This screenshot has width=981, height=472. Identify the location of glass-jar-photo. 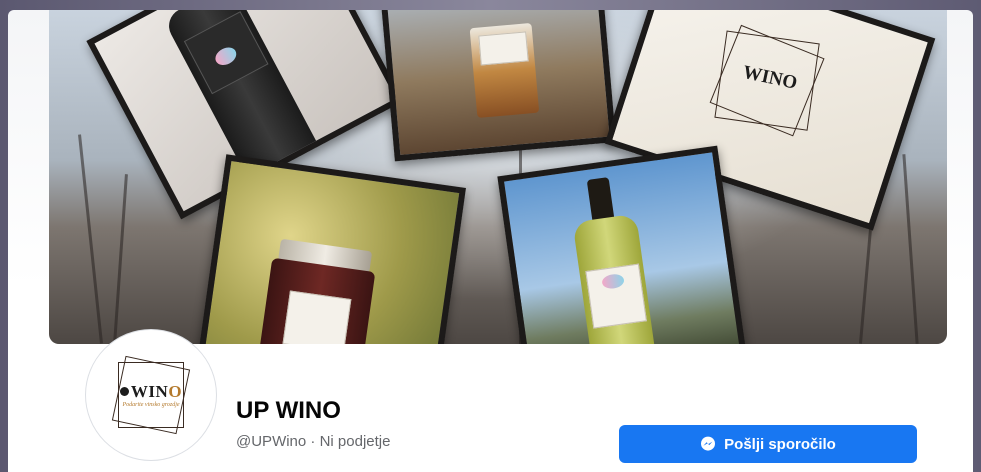
(498, 86).